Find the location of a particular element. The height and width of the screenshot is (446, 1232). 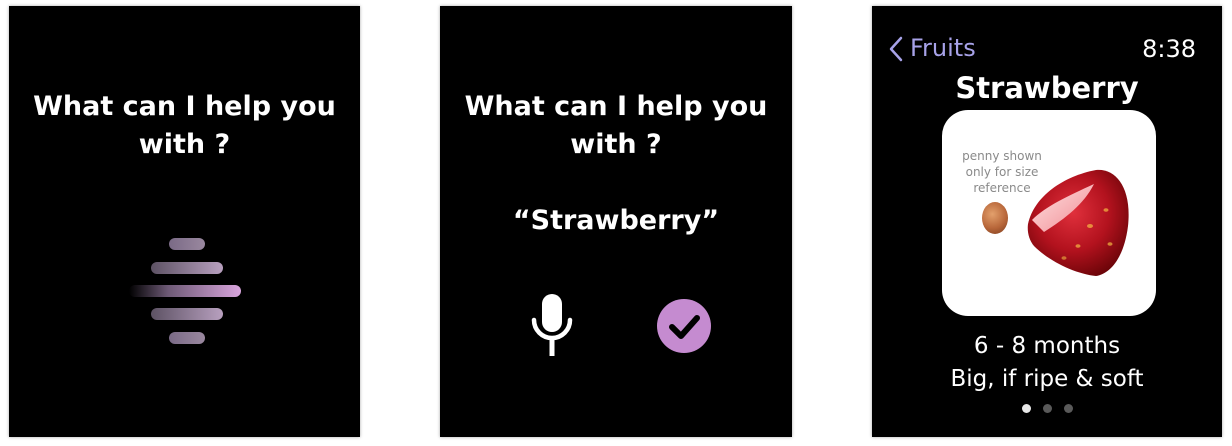

page-indicator is located at coordinates (1047, 408).